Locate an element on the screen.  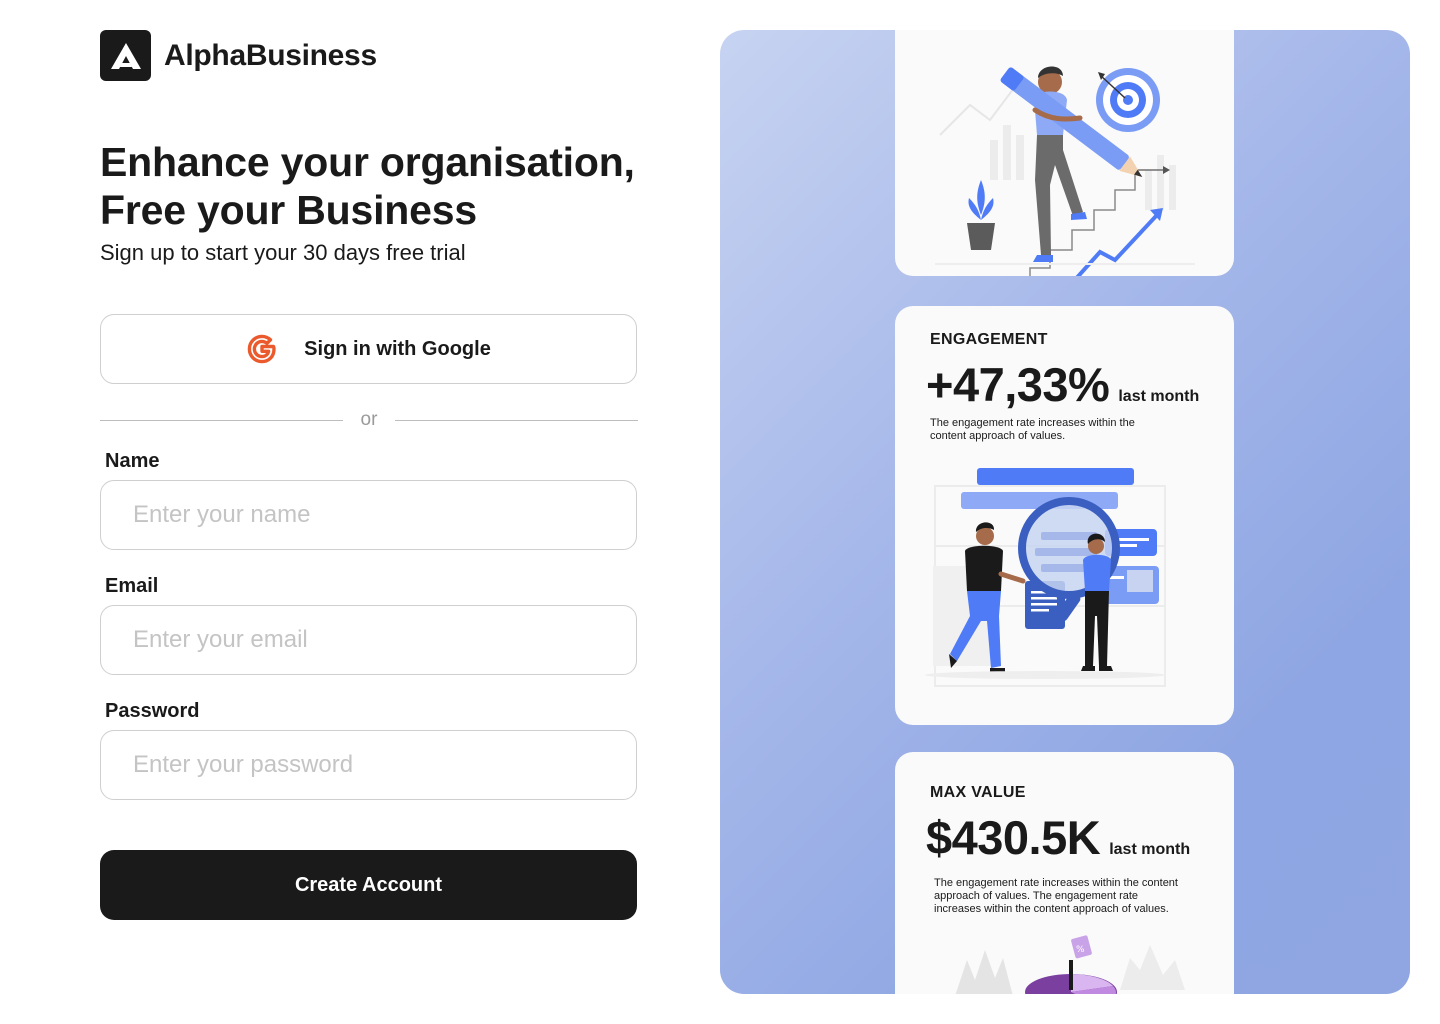
create-account-button: Create Account is located at coordinates (368, 885).